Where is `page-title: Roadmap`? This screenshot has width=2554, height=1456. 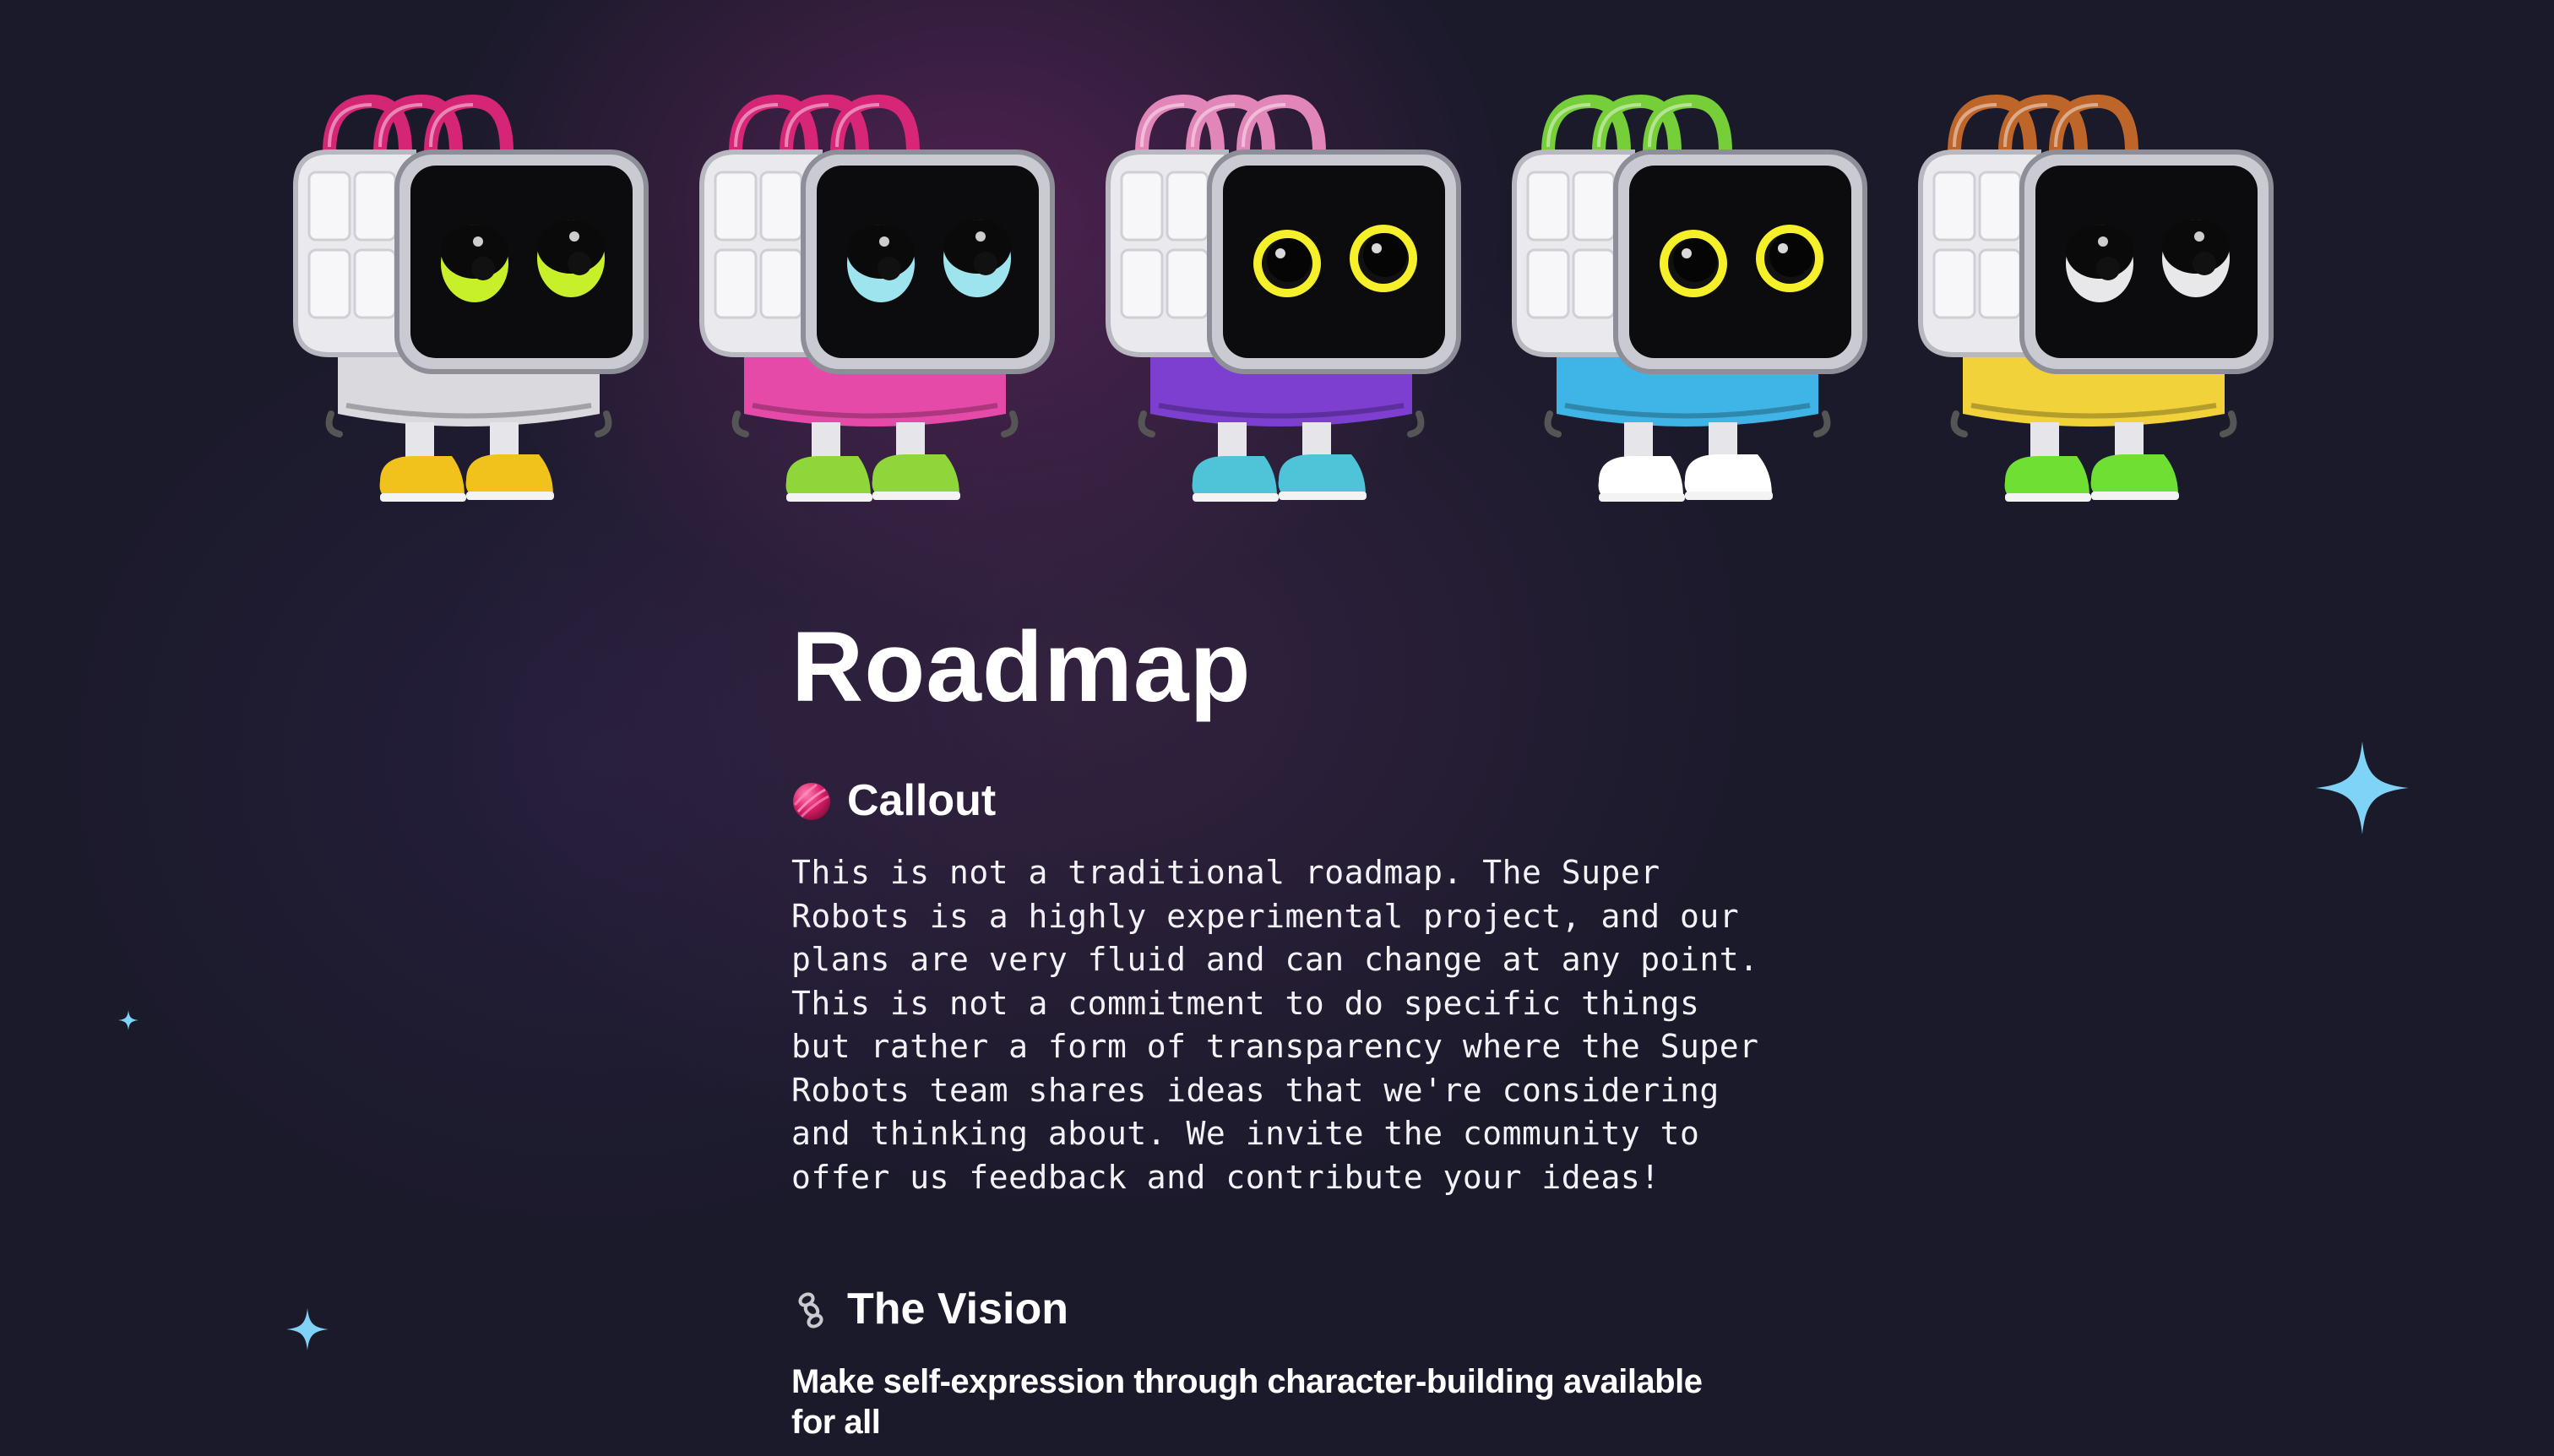
page-title: Roadmap is located at coordinates (1021, 667).